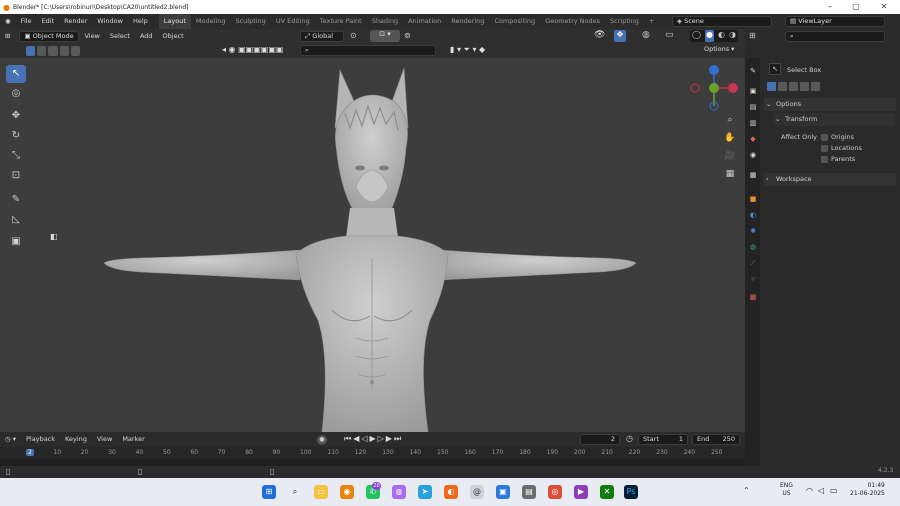 This screenshot has height=506, width=900. I want to click on select-new-icon, so click(31, 51).